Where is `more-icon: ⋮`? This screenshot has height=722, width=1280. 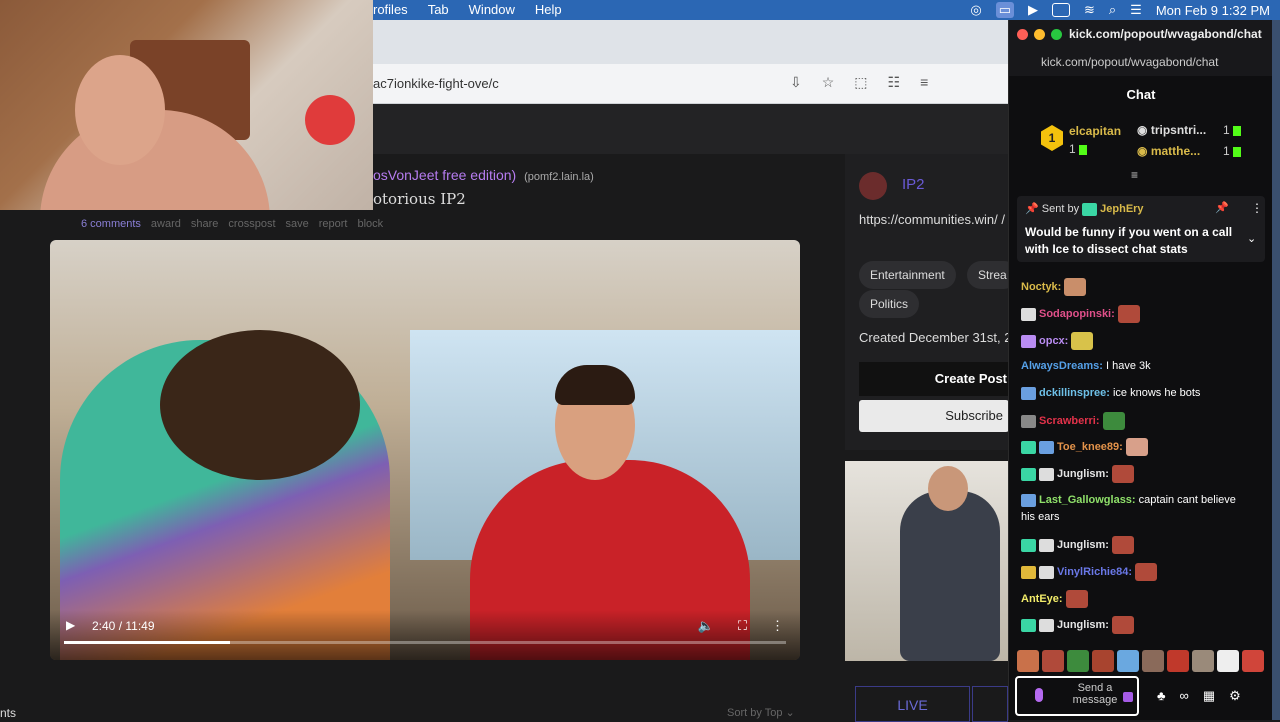
more-icon: ⋮ is located at coordinates (777, 626).